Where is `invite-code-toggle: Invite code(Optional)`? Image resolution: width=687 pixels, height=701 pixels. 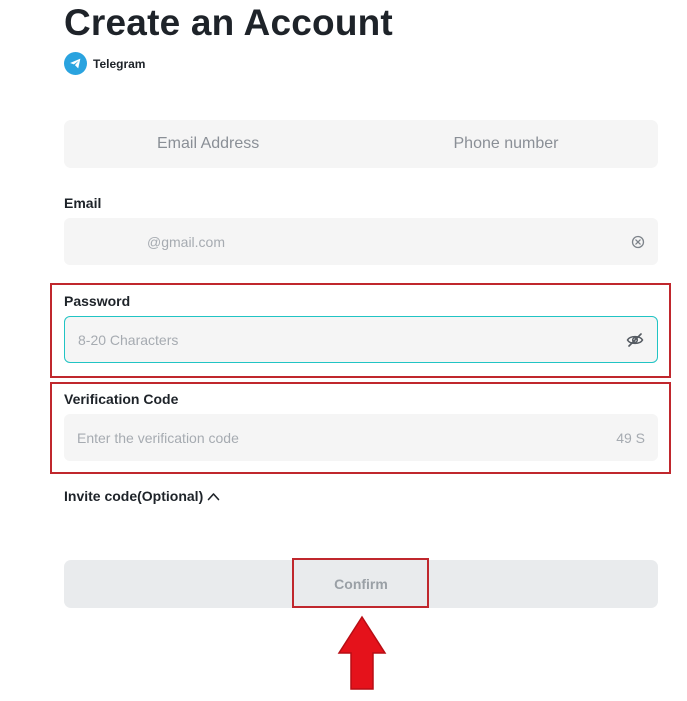 invite-code-toggle: Invite code(Optional) is located at coordinates (142, 496).